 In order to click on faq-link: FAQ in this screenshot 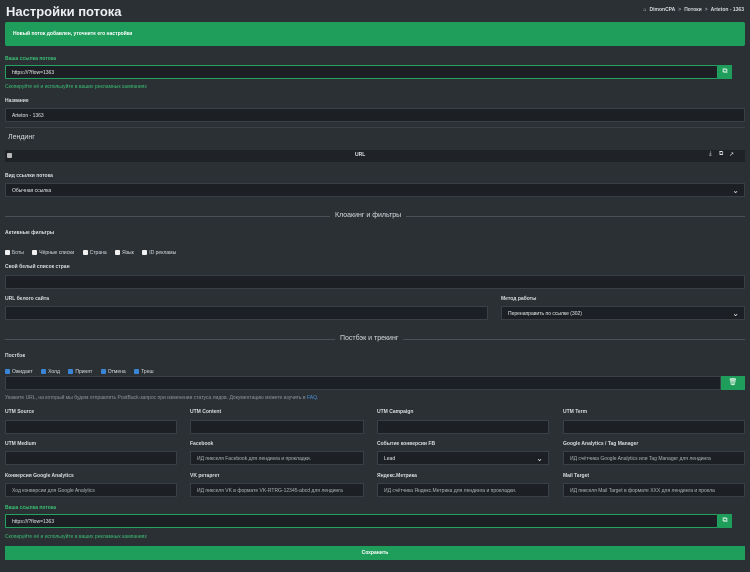, I will do `click(312, 398)`.